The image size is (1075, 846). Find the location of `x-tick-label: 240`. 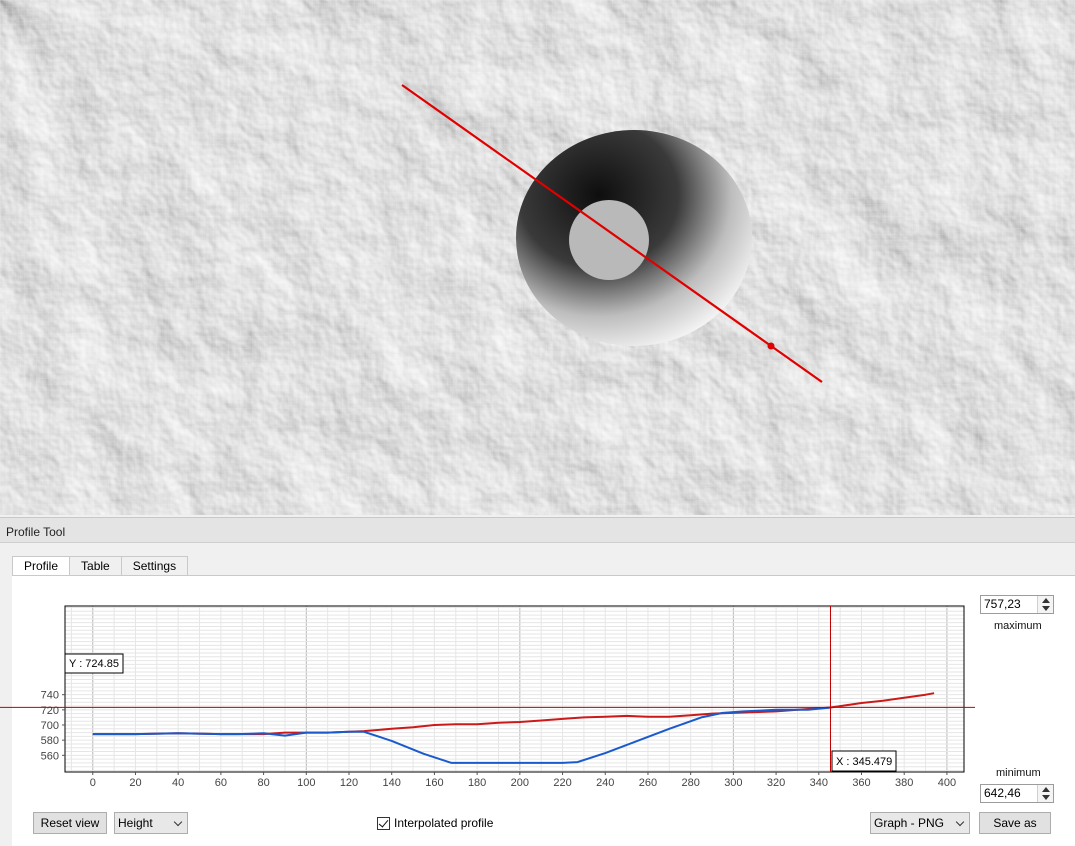

x-tick-label: 240 is located at coordinates (605, 783).